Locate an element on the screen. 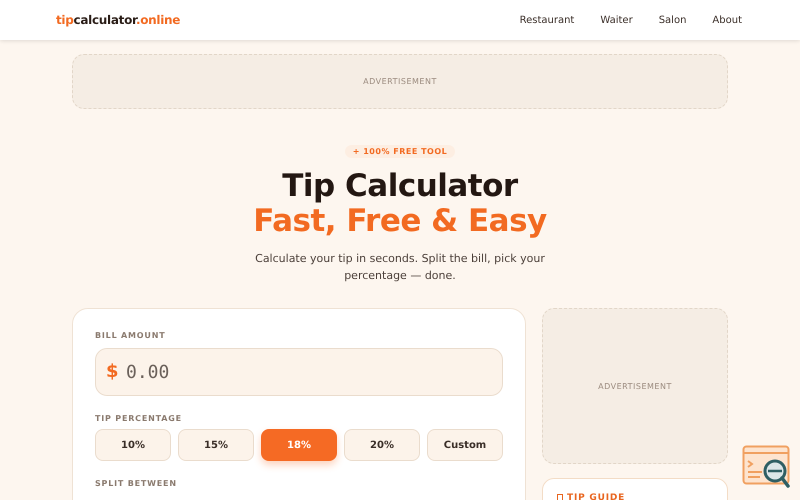 This screenshot has height=500, width=800. nav-link: Restaurant is located at coordinates (547, 20).